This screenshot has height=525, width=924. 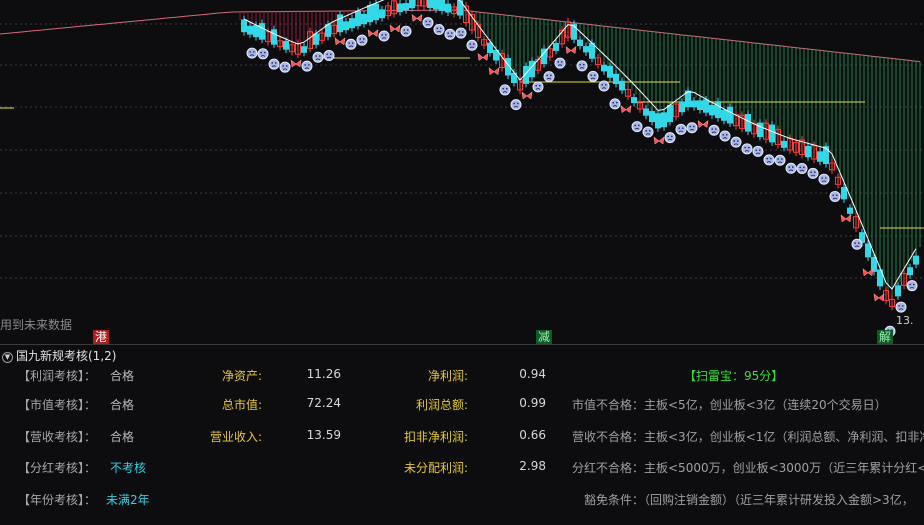 What do you see at coordinates (122, 376) in the screenshot?
I see `check-value-profit: 合格` at bounding box center [122, 376].